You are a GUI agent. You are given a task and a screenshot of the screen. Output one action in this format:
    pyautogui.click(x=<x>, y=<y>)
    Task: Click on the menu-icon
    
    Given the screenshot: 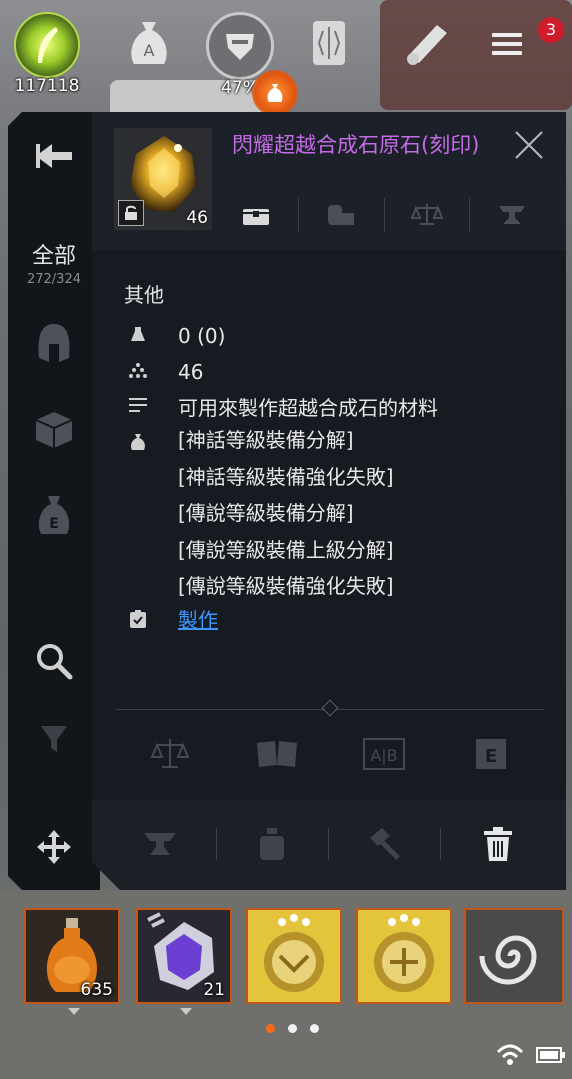 What is the action you would take?
    pyautogui.click(x=507, y=44)
    